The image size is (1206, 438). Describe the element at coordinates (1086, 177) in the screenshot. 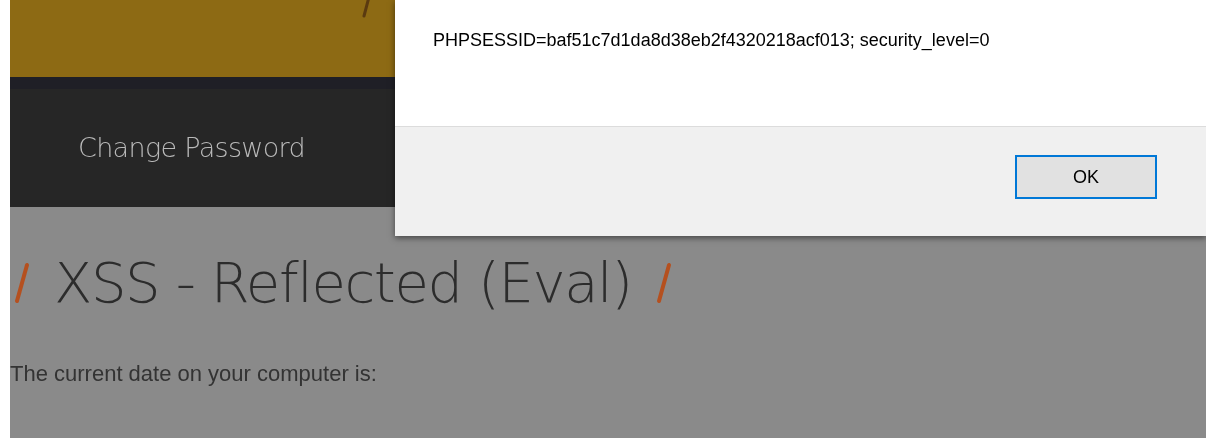

I see `ok-button: OK` at that location.